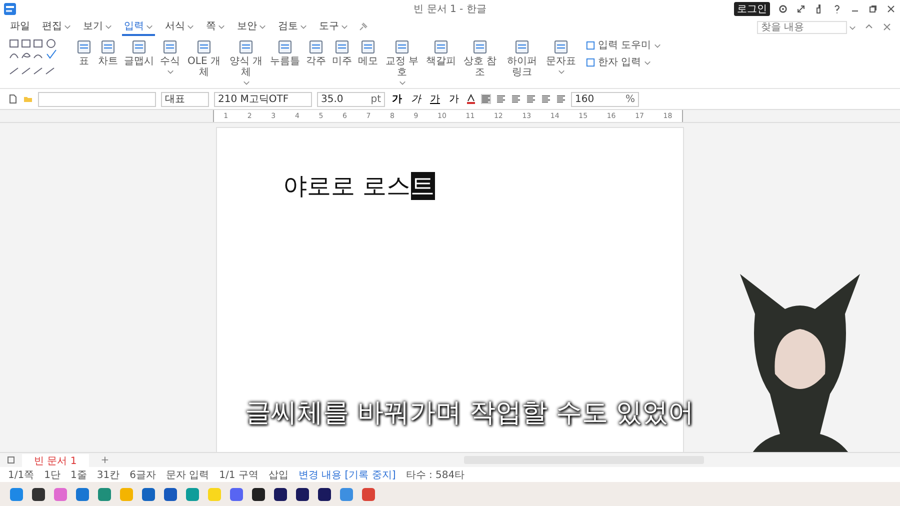  I want to click on font-color-icon, so click(471, 99).